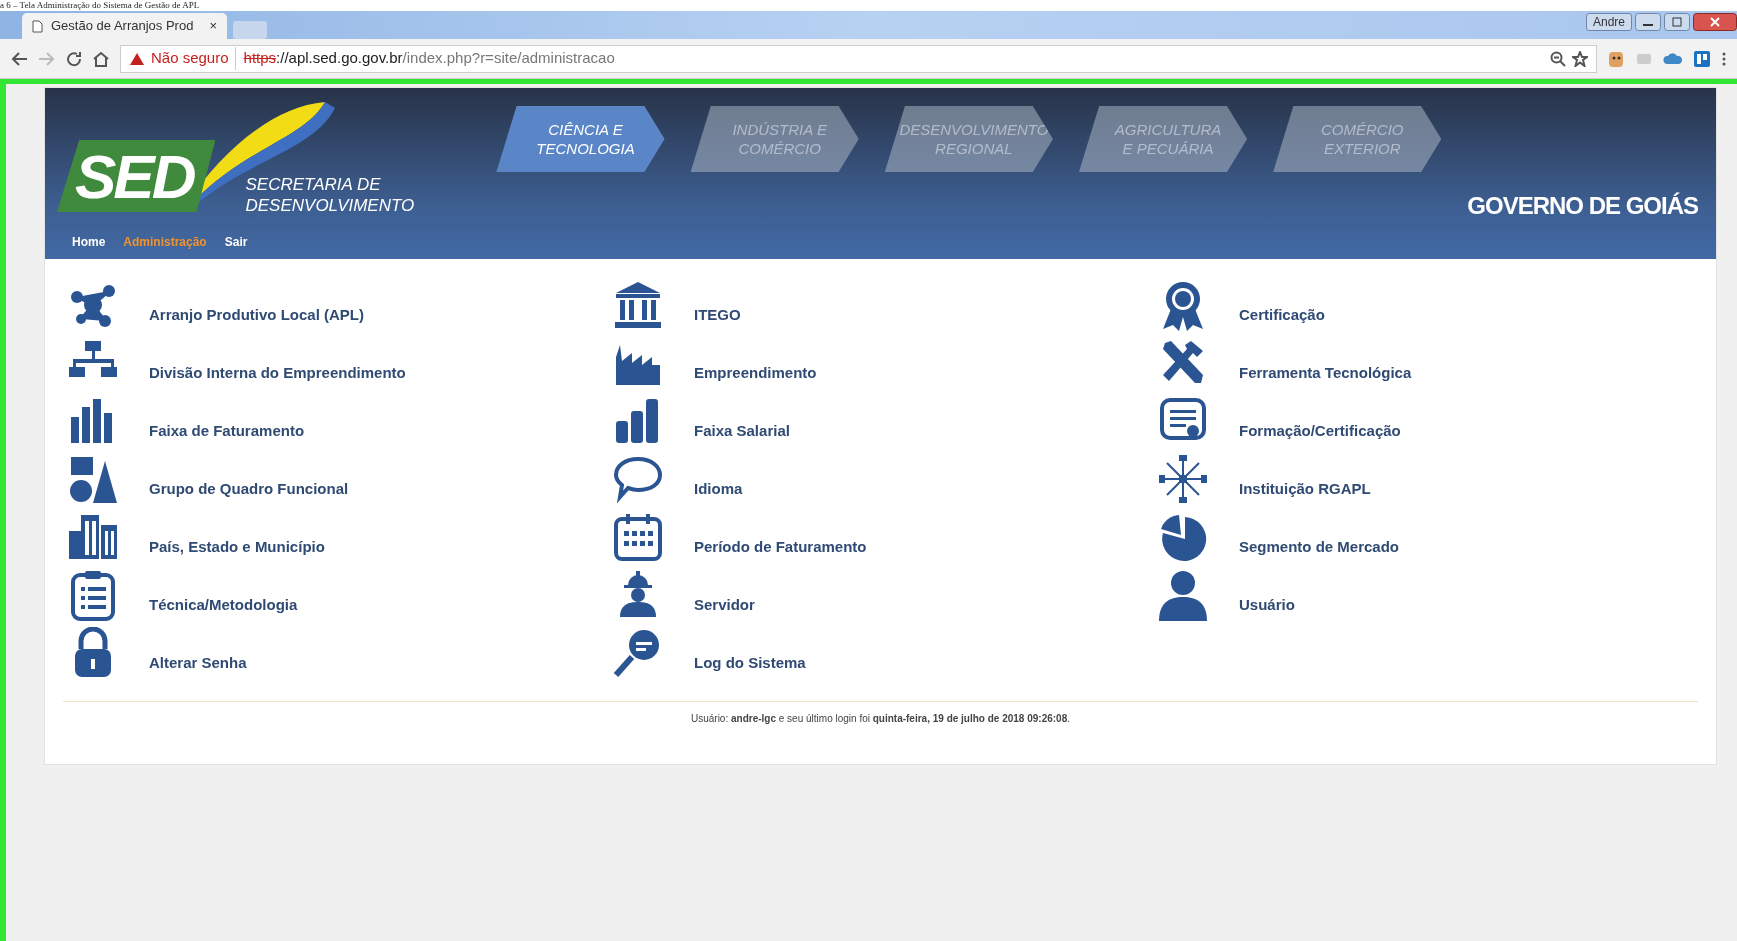  I want to click on admin-link: Faixa de Faturamento, so click(227, 431).